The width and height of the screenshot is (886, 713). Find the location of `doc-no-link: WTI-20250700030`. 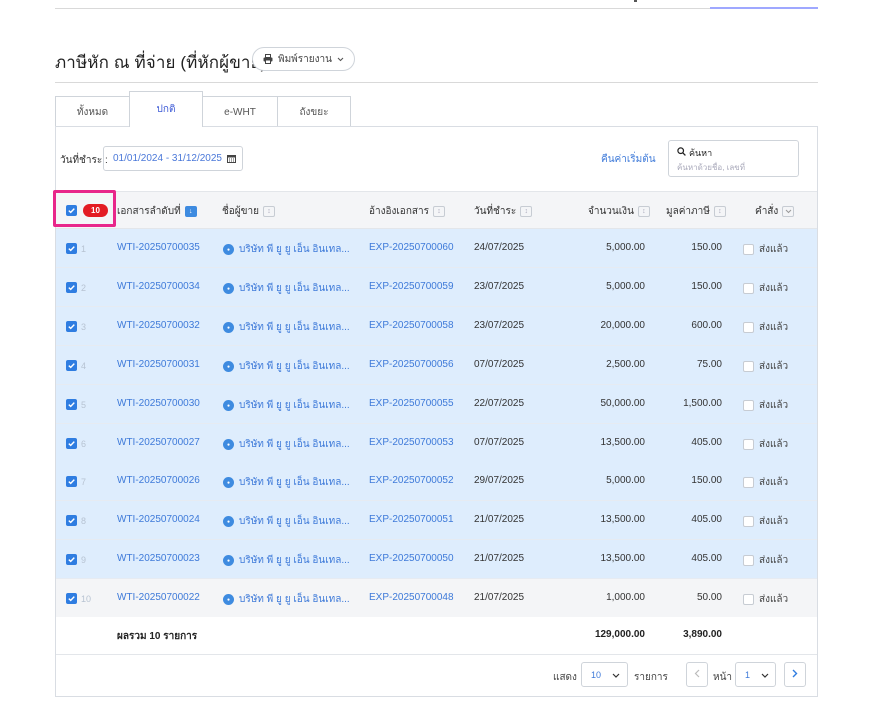

doc-no-link: WTI-20250700030 is located at coordinates (158, 403).